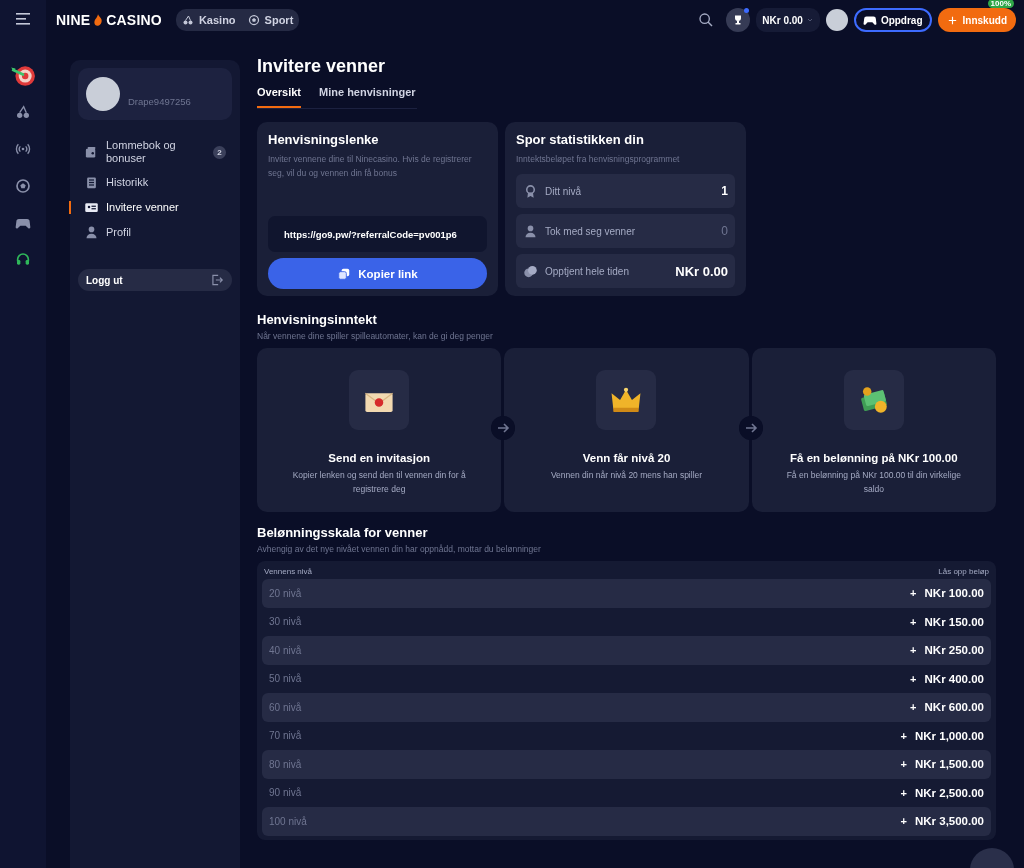 Image resolution: width=1024 pixels, height=868 pixels. Describe the element at coordinates (892, 20) in the screenshot. I see `quests-button: Oppdrag` at that location.